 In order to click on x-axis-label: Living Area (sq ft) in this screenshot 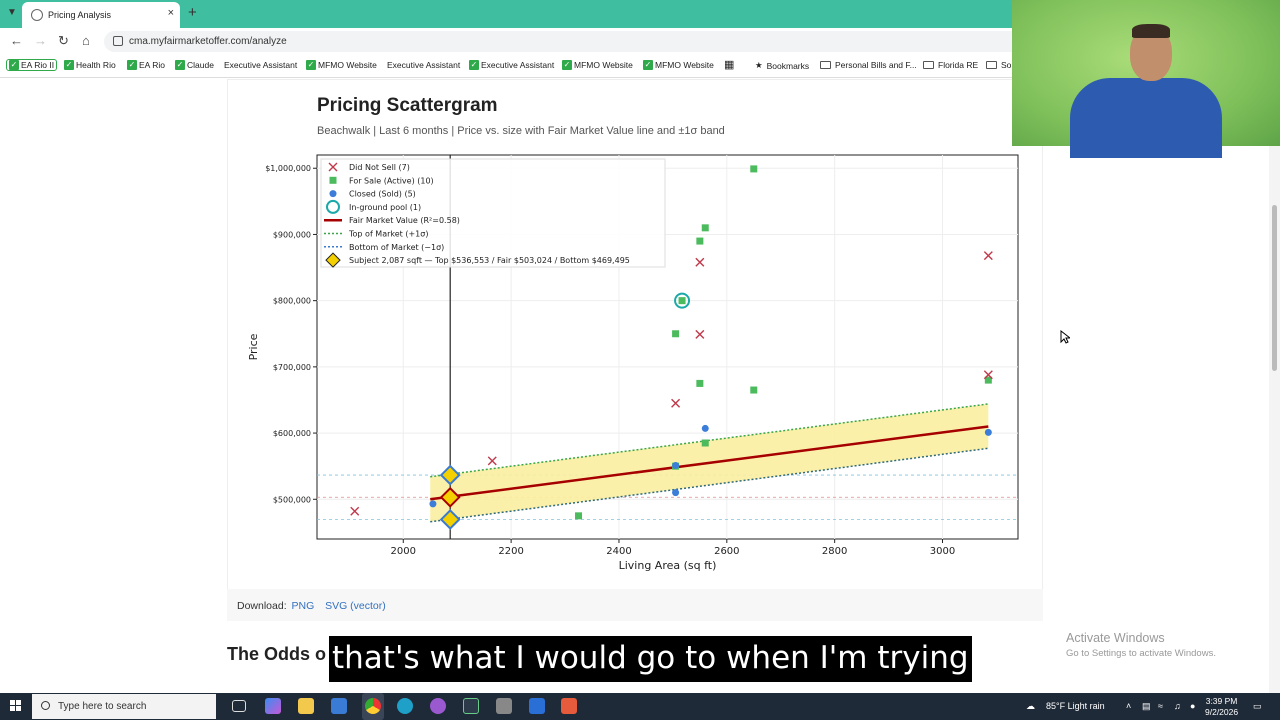, I will do `click(668, 565)`.